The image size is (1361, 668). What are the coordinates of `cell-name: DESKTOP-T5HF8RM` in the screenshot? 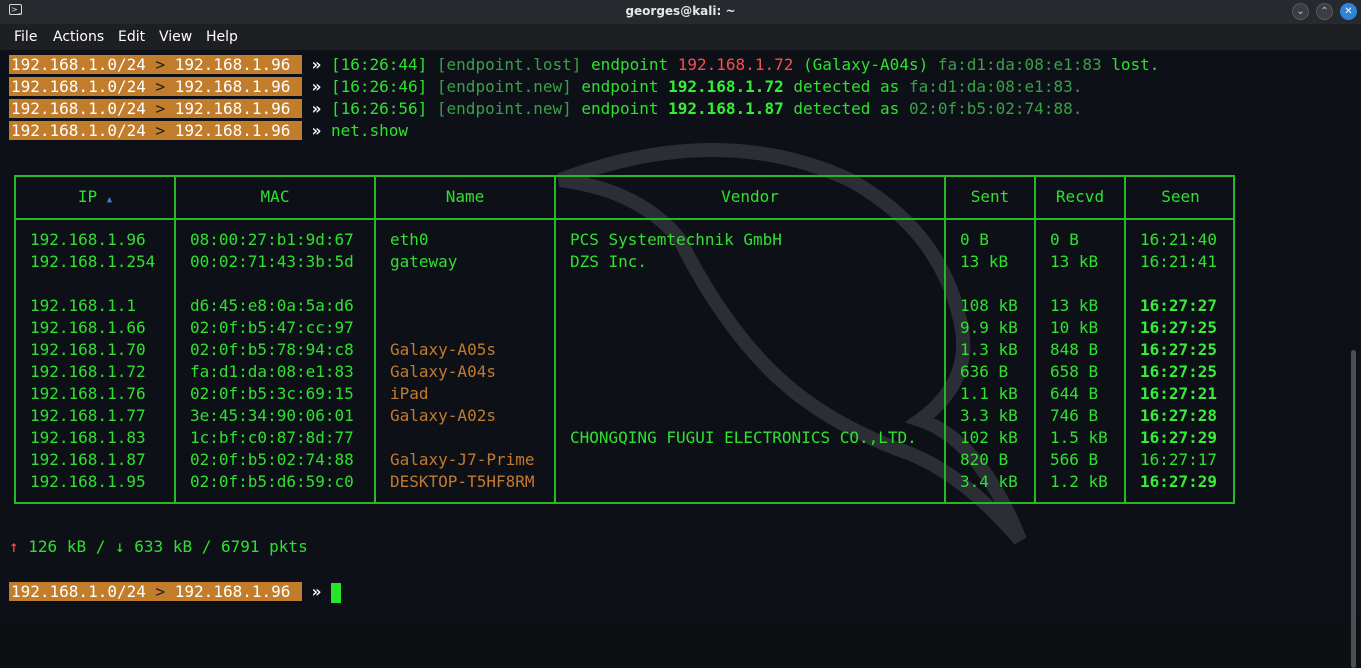 It's located at (462, 481).